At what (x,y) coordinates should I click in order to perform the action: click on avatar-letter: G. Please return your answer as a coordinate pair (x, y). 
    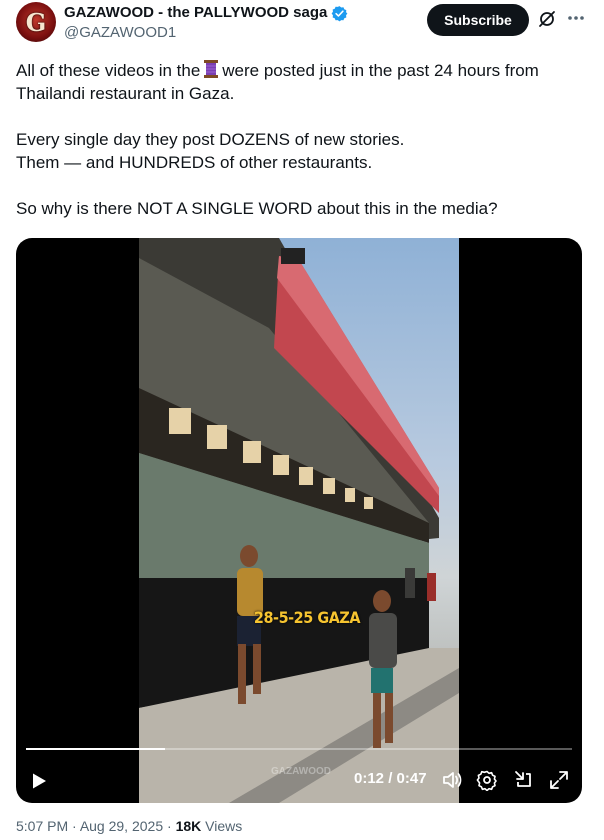
    Looking at the image, I should click on (36, 22).